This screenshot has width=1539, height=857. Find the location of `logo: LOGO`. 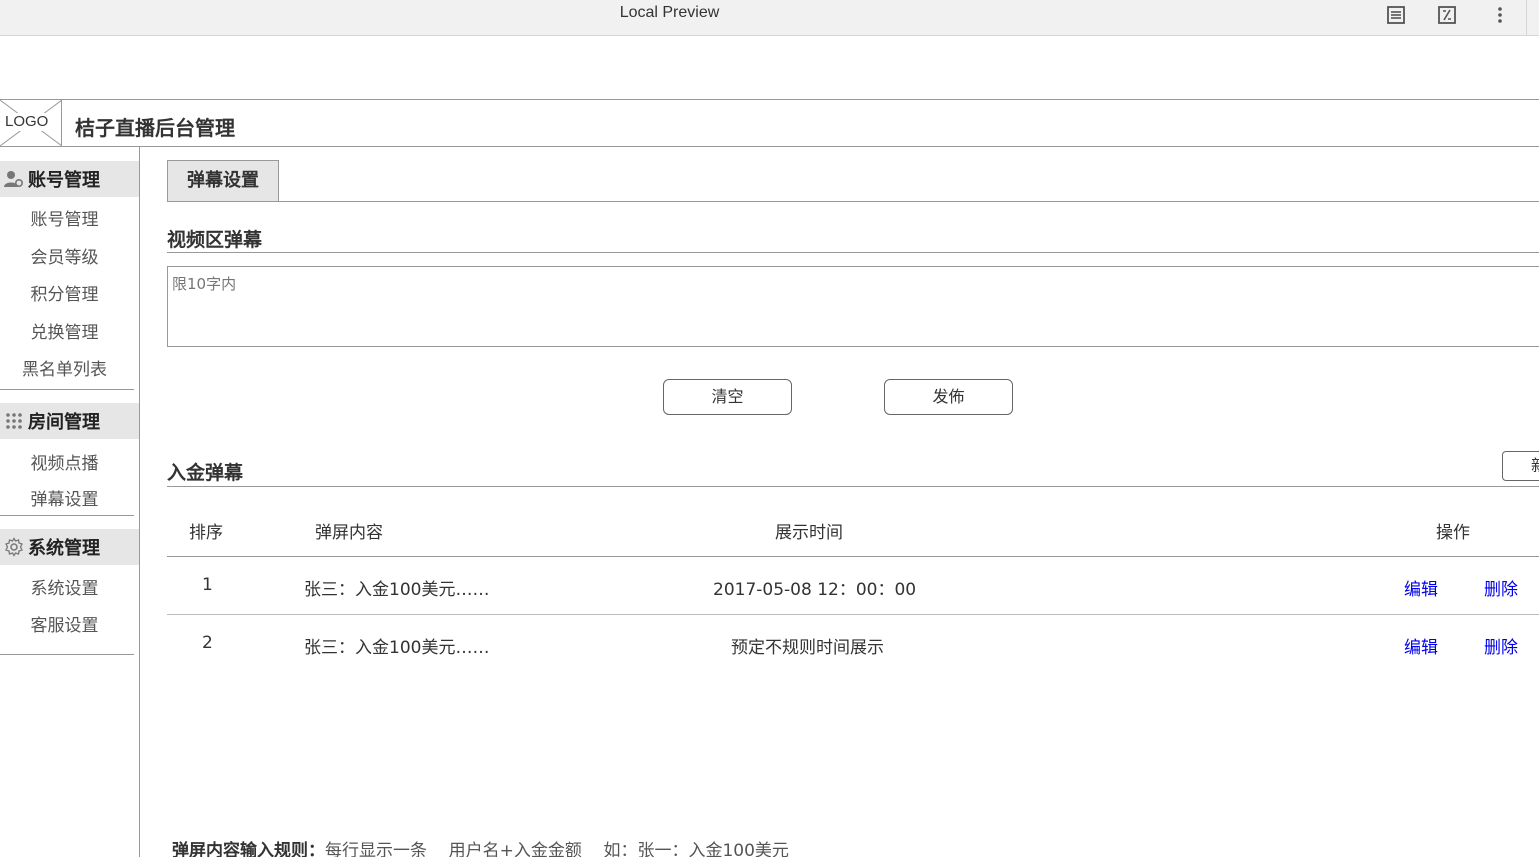

logo: LOGO is located at coordinates (31, 123).